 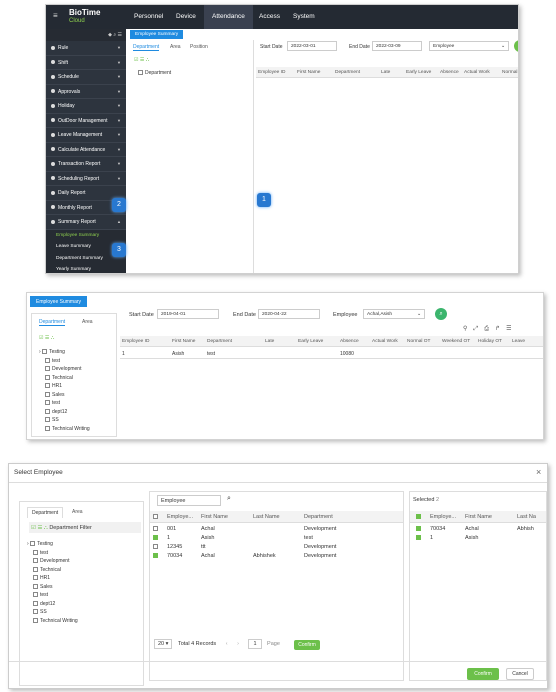 I want to click on nav-system: System, so click(x=304, y=17).